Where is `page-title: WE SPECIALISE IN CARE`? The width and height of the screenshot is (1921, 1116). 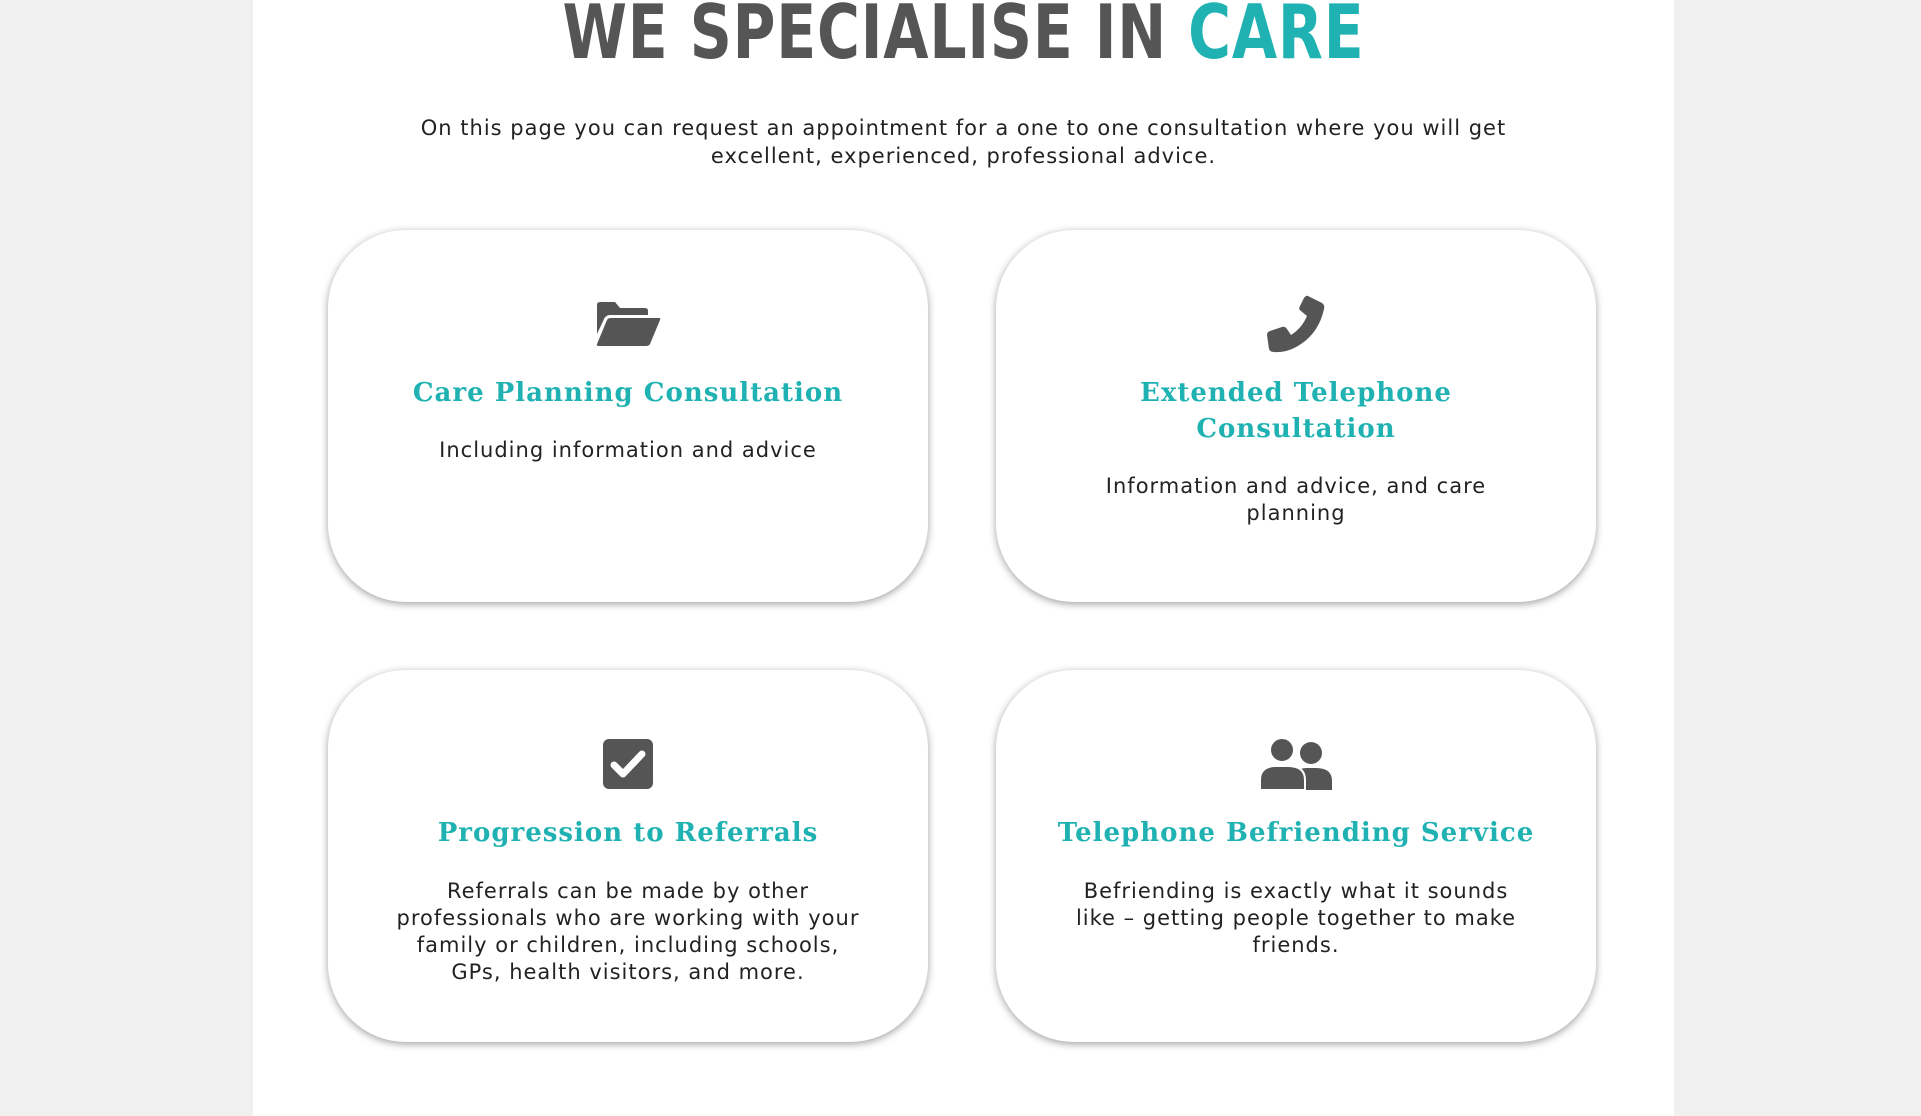
page-title: WE SPECIALISE IN CARE is located at coordinates (963, 36).